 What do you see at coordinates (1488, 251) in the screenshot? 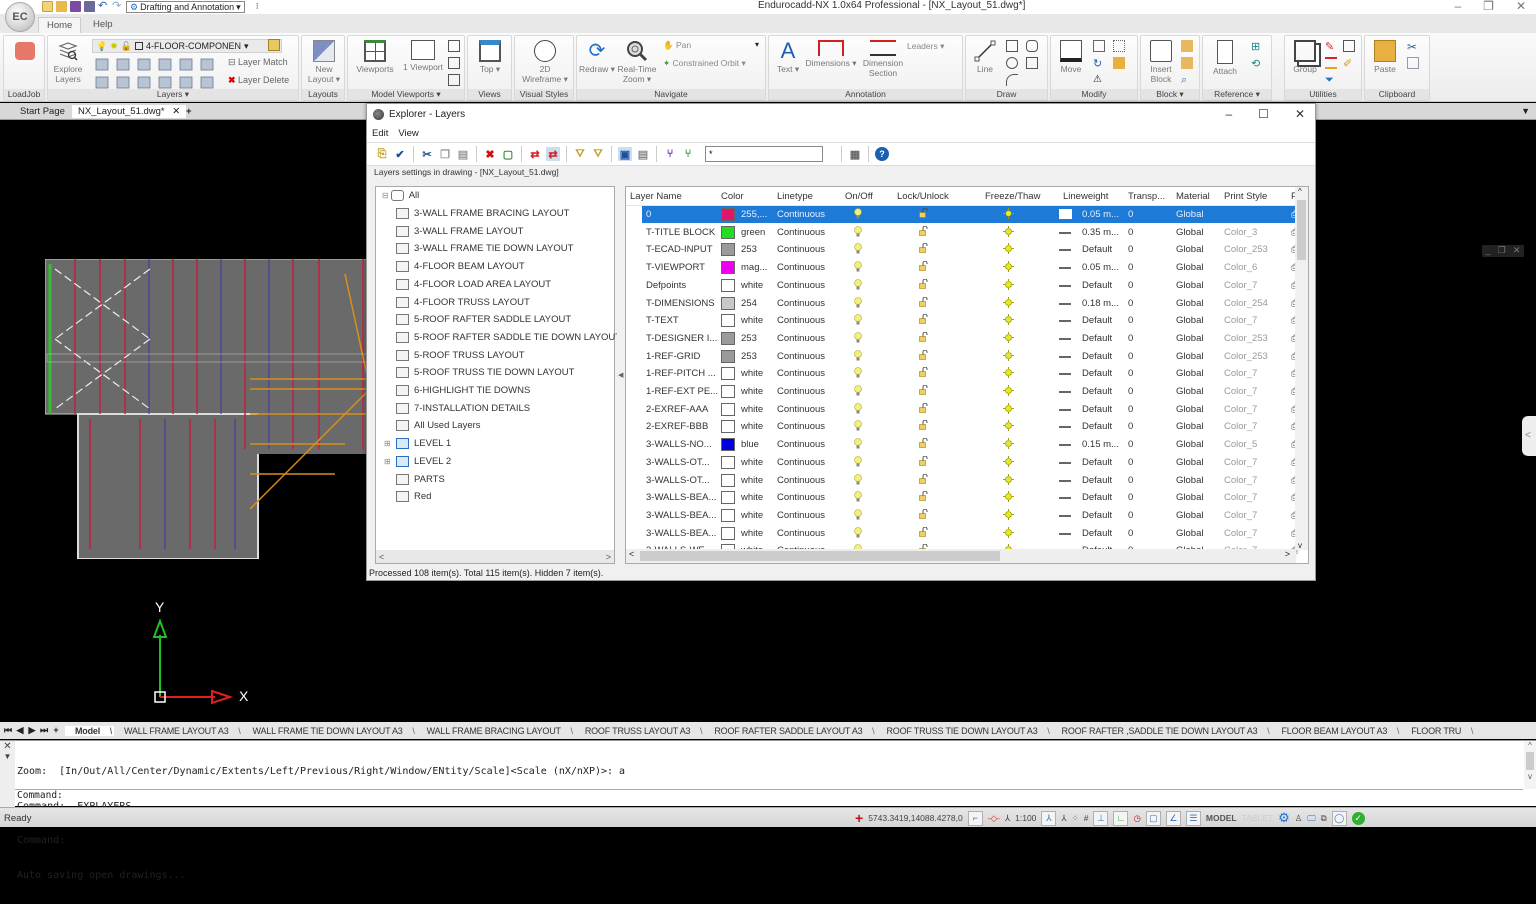
I see `viewport-minimize: _` at bounding box center [1488, 251].